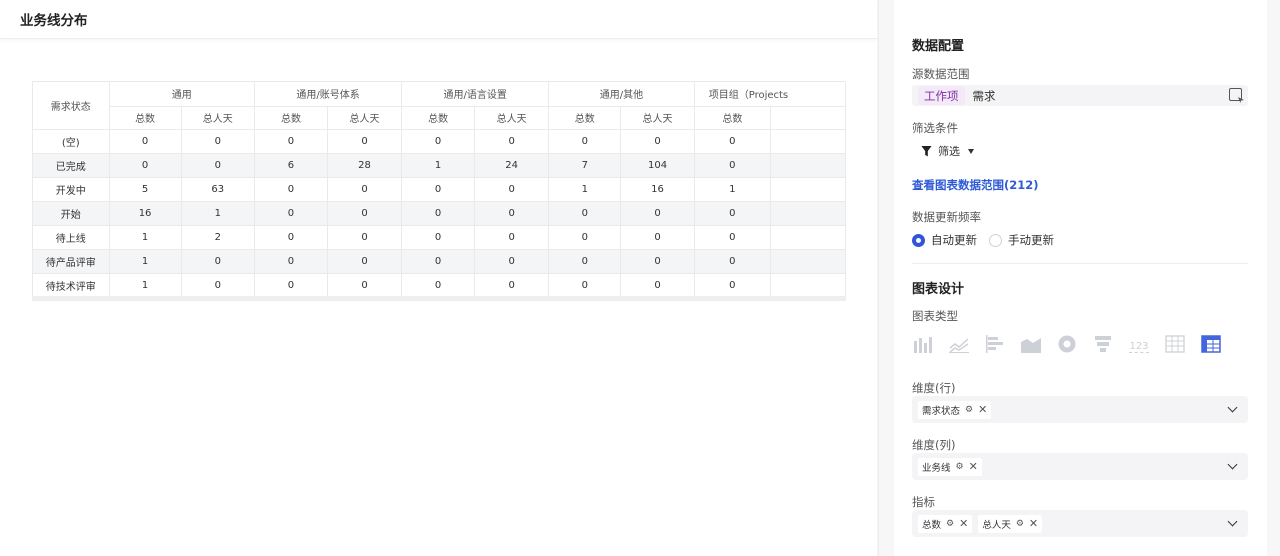 The width and height of the screenshot is (1280, 556). Describe the element at coordinates (984, 95) in the screenshot. I see `source-value: 需求` at that location.